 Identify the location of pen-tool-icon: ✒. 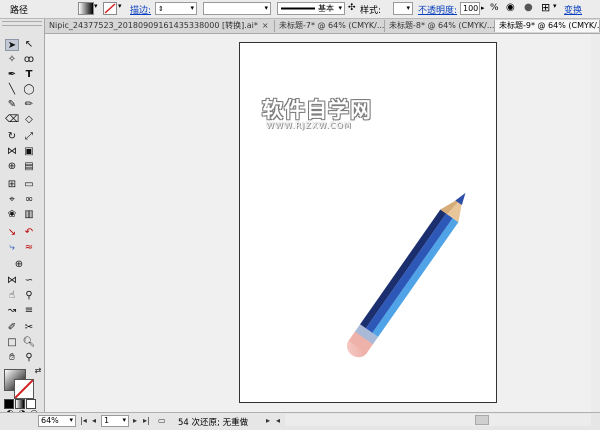
(12, 75).